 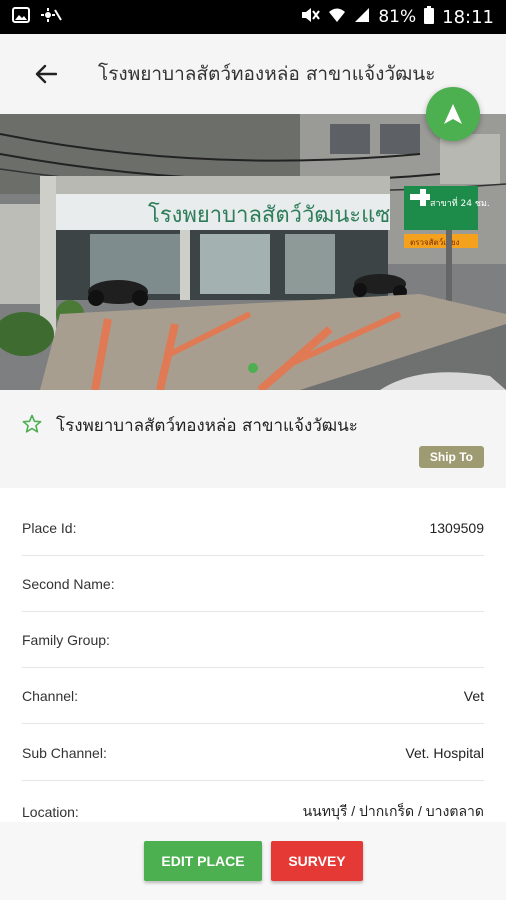 What do you see at coordinates (207, 426) in the screenshot?
I see `place-name: โรงพยาบาลสัตว์ทองหล่อ สาขาแจ้งวัฒนะ` at bounding box center [207, 426].